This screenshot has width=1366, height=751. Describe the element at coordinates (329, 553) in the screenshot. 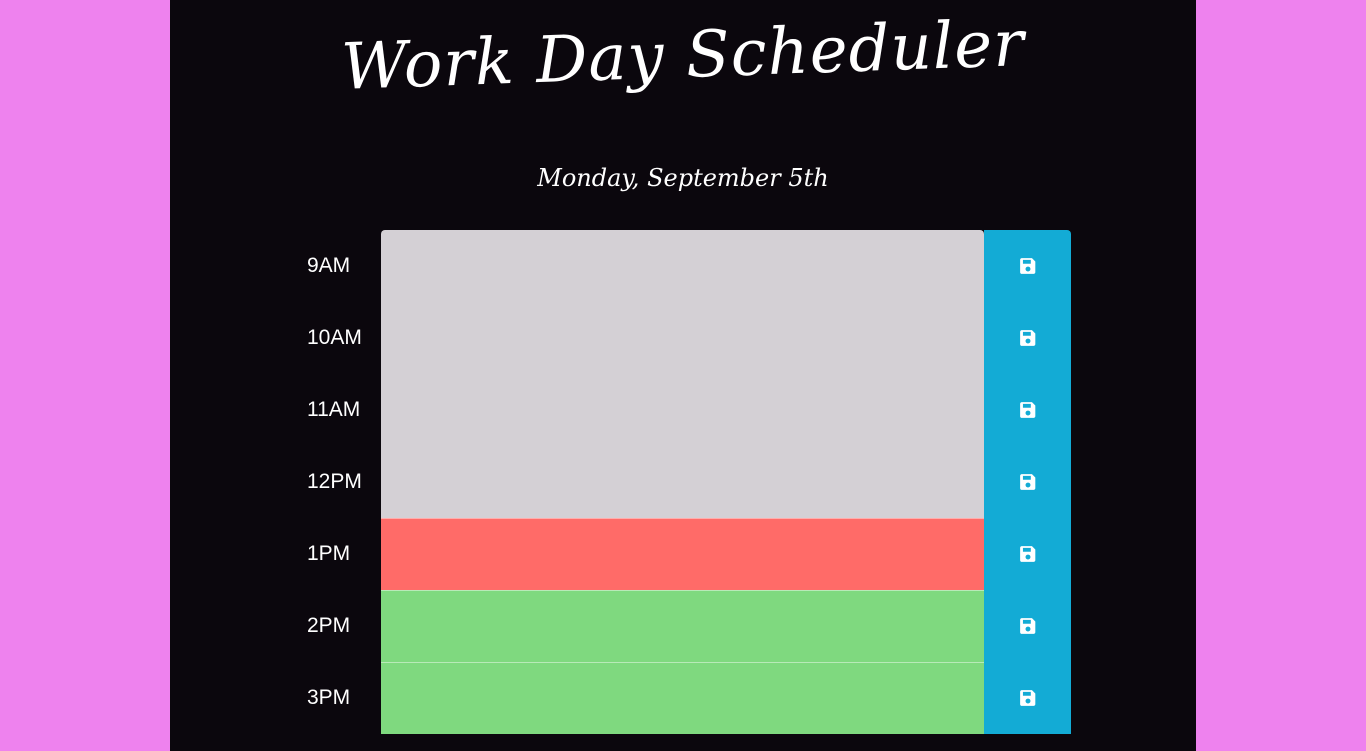

I see `hour-label: 1PM` at that location.